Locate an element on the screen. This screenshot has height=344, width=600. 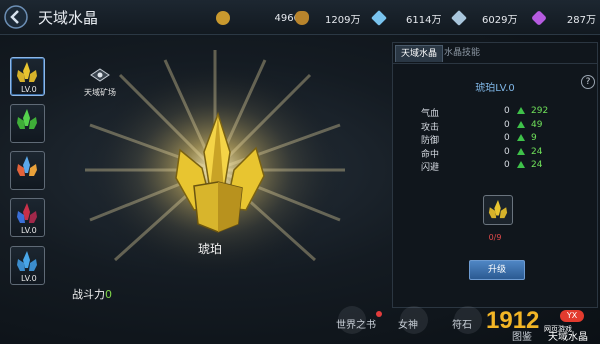
nav-runestone: 符石 is located at coordinates (467, 320).